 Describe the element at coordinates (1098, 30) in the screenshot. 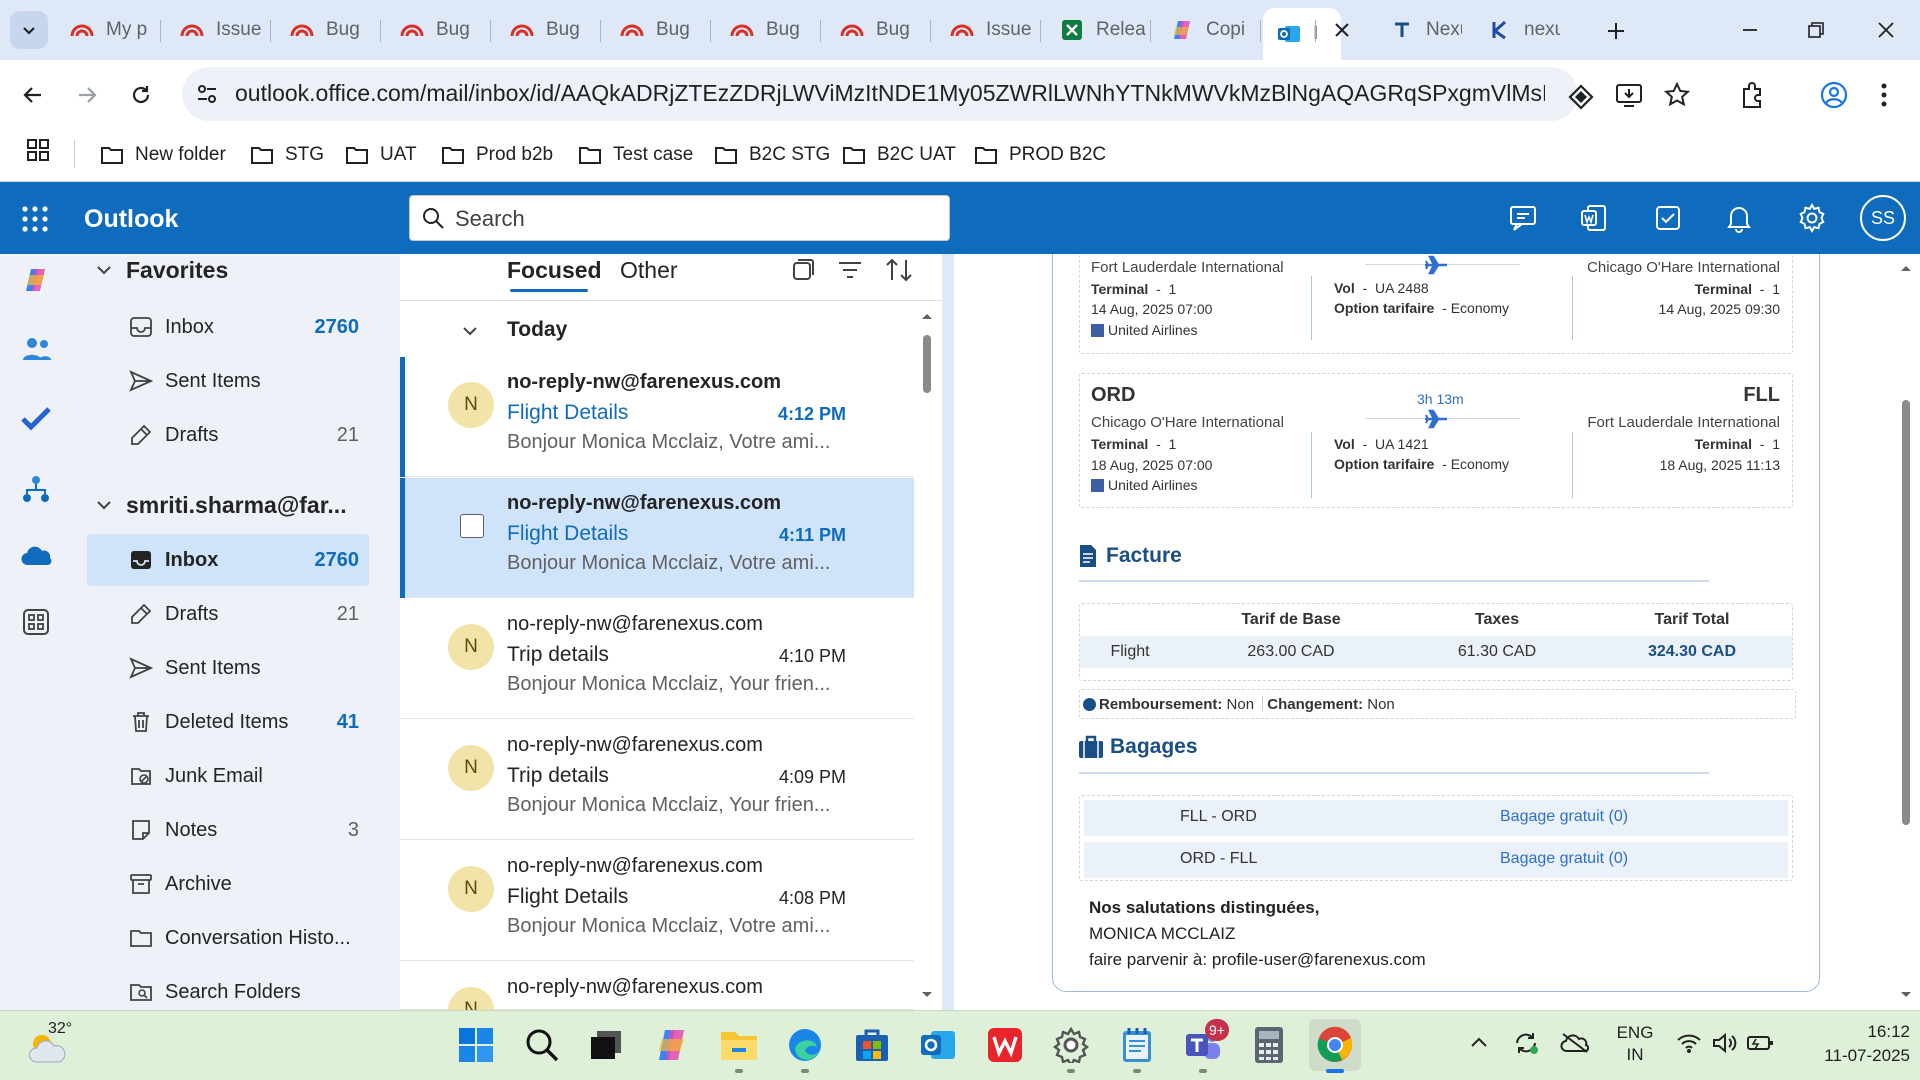

I see `browser-tab-10: Relea` at that location.